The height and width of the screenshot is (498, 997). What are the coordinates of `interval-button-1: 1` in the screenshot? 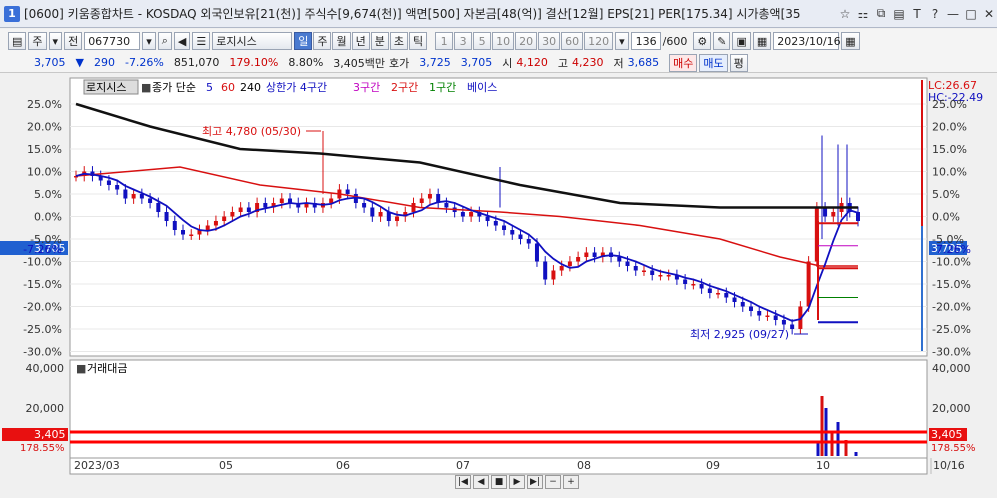 It's located at (444, 41).